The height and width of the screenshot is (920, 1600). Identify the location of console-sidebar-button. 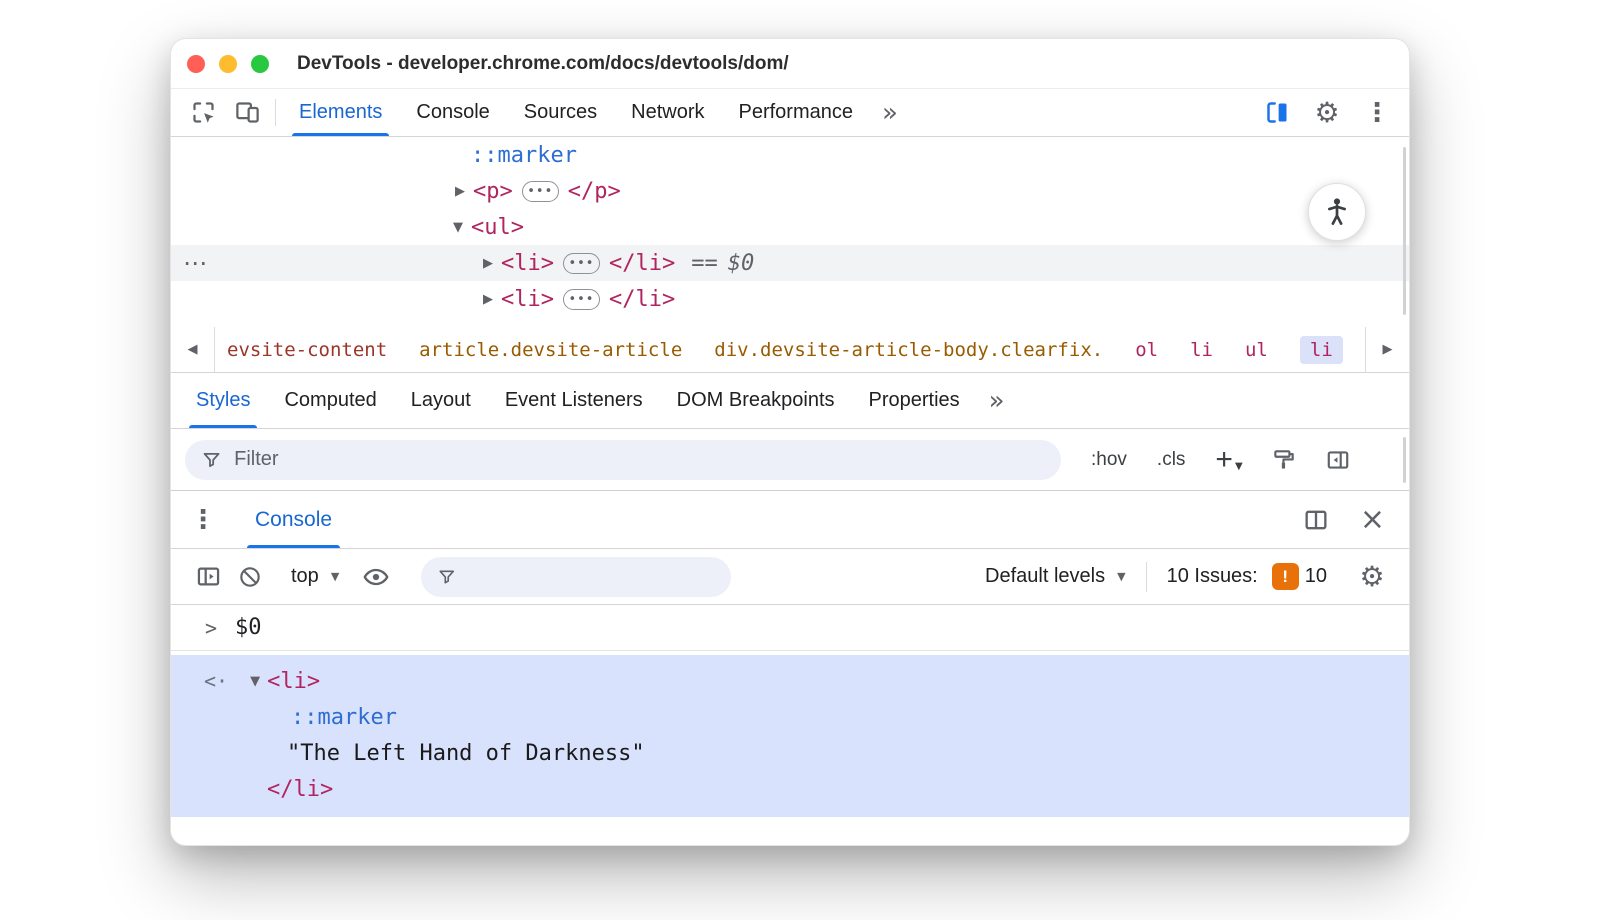
(208, 576).